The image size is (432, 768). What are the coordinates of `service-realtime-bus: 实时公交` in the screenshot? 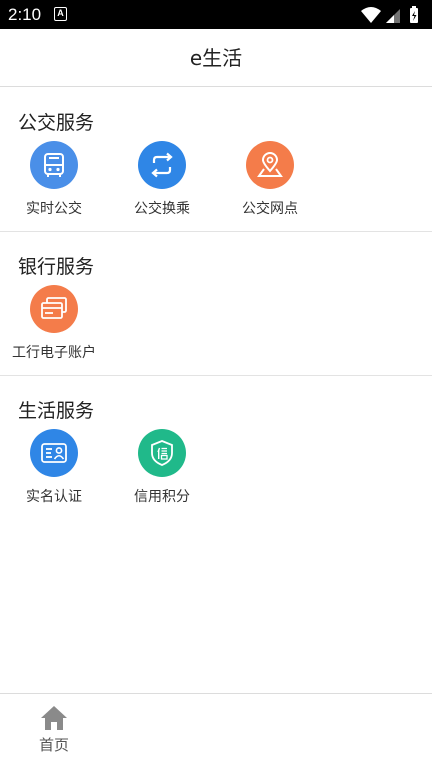 It's located at (54, 179).